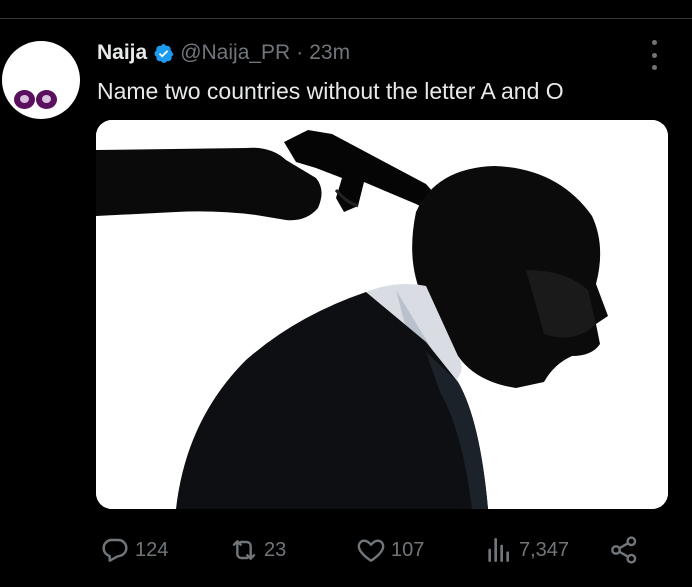 The width and height of the screenshot is (692, 587). I want to click on share-button, so click(624, 550).